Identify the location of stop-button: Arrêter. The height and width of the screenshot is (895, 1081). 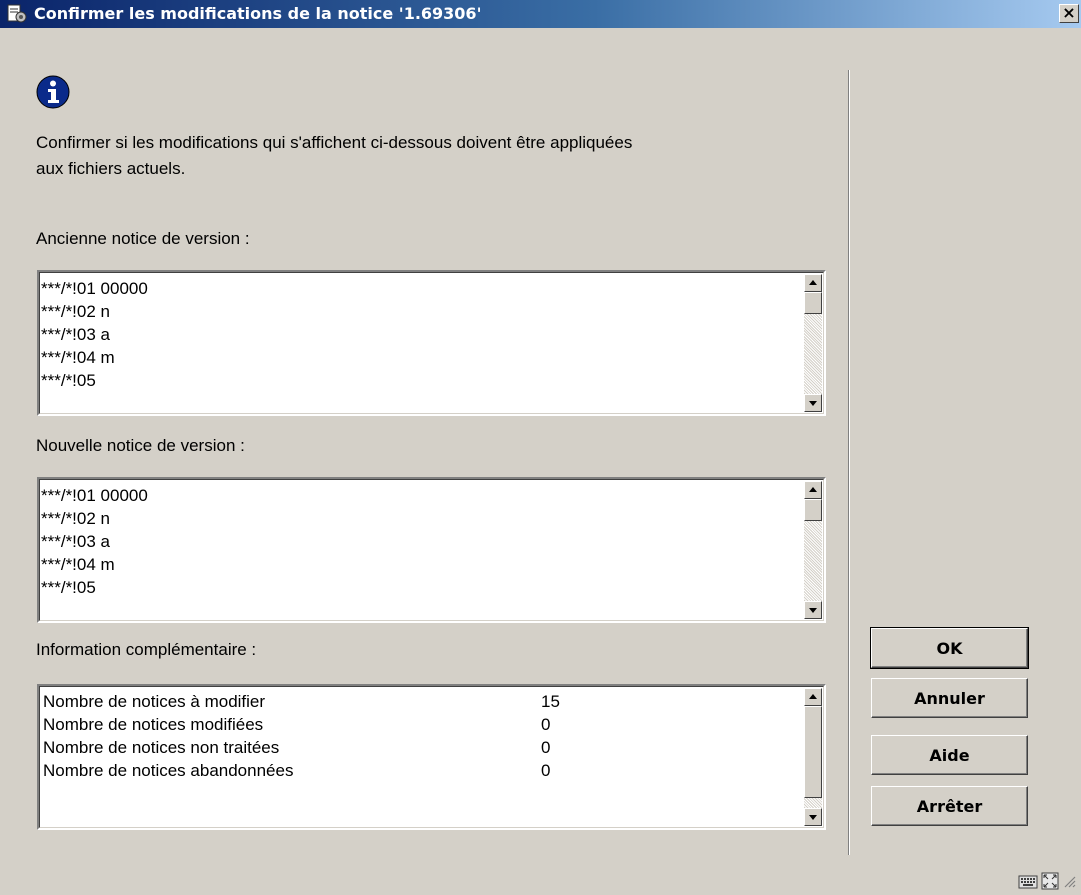
(949, 806).